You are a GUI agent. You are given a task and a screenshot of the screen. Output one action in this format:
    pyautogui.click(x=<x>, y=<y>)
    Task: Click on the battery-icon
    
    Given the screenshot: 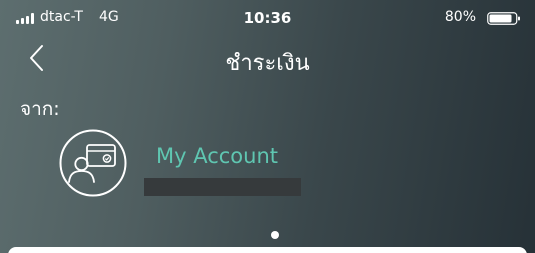 What is the action you would take?
    pyautogui.click(x=503, y=18)
    